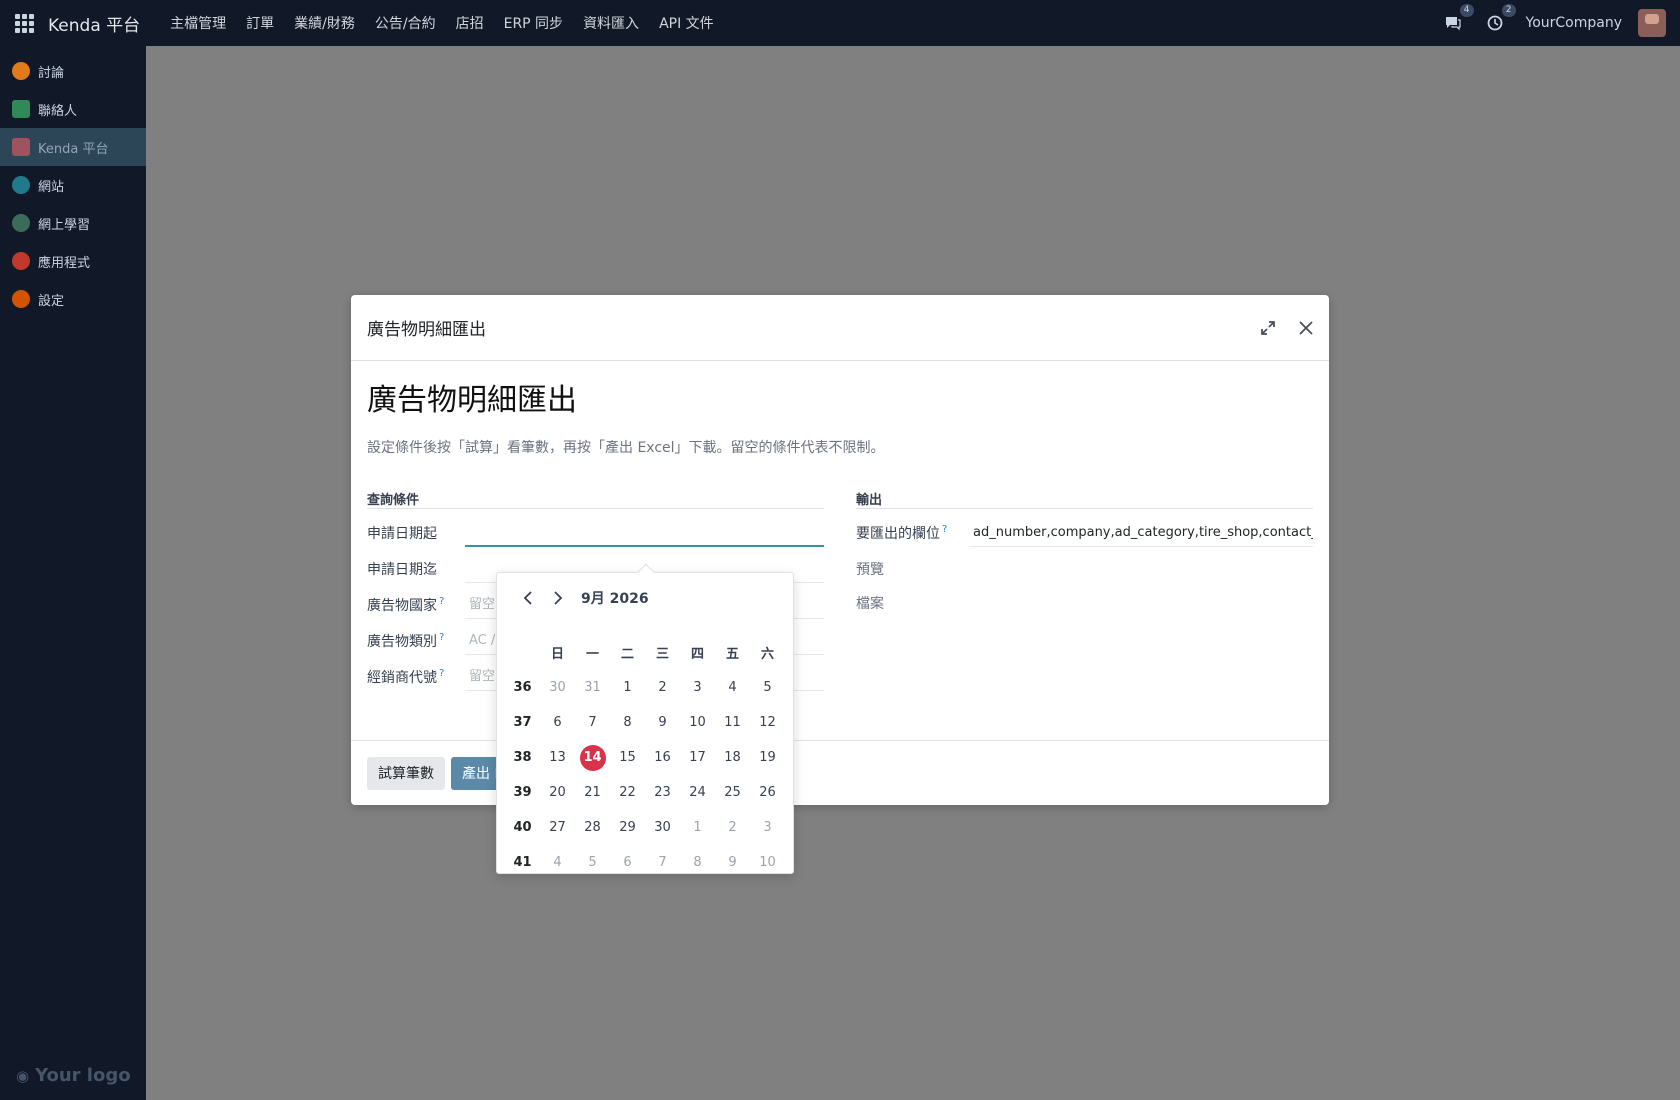 This screenshot has width=1680, height=1100. I want to click on calendar-day: 15, so click(627, 757).